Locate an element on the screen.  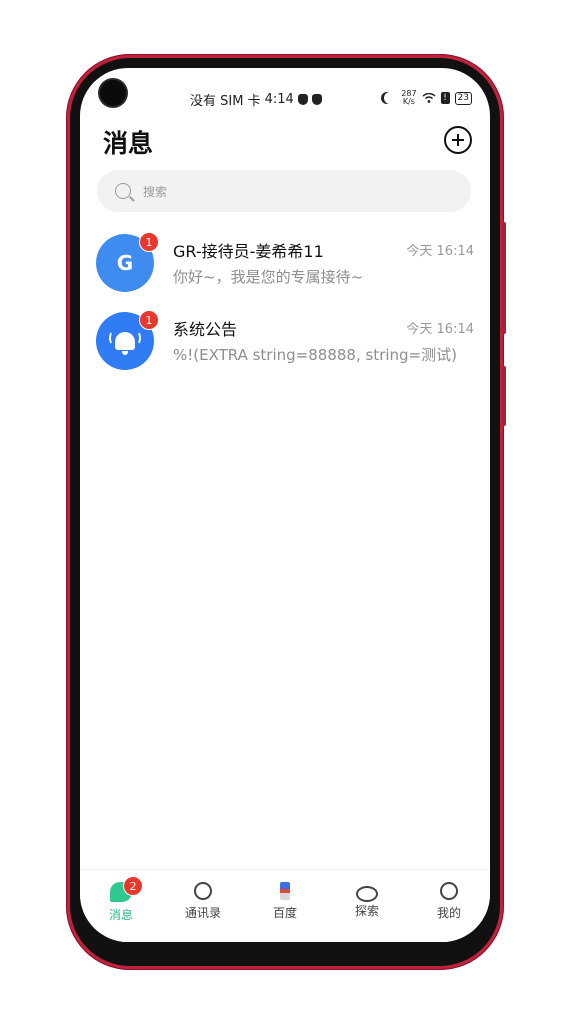
search-placeholder: 搜索 is located at coordinates (155, 191).